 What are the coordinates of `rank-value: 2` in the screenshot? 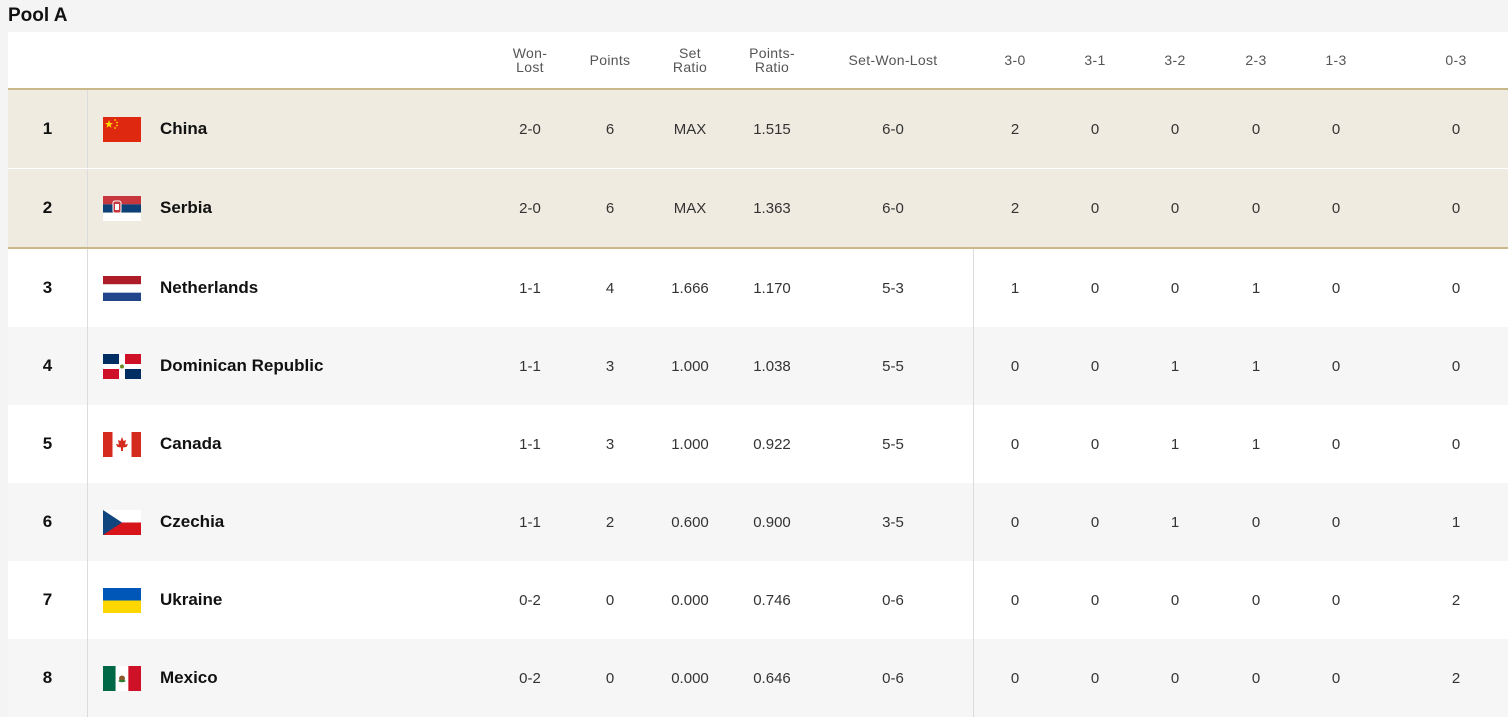 It's located at (47, 207).